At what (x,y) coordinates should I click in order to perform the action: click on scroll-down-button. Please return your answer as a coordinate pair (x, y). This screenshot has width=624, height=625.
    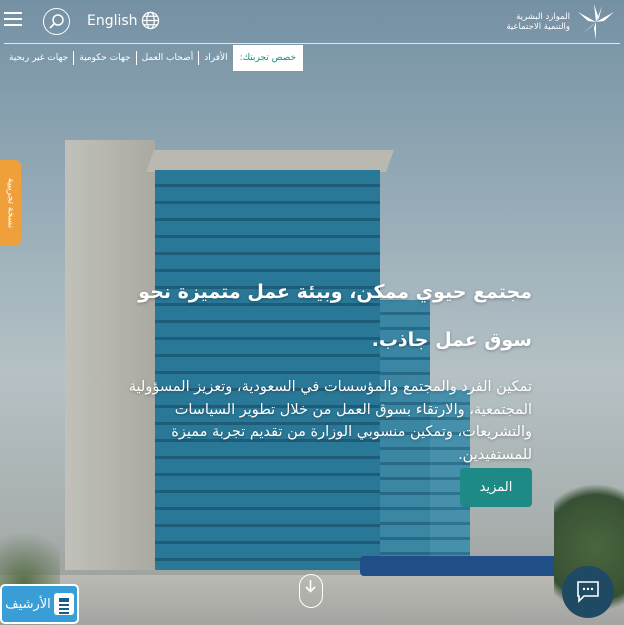
    Looking at the image, I should click on (311, 591).